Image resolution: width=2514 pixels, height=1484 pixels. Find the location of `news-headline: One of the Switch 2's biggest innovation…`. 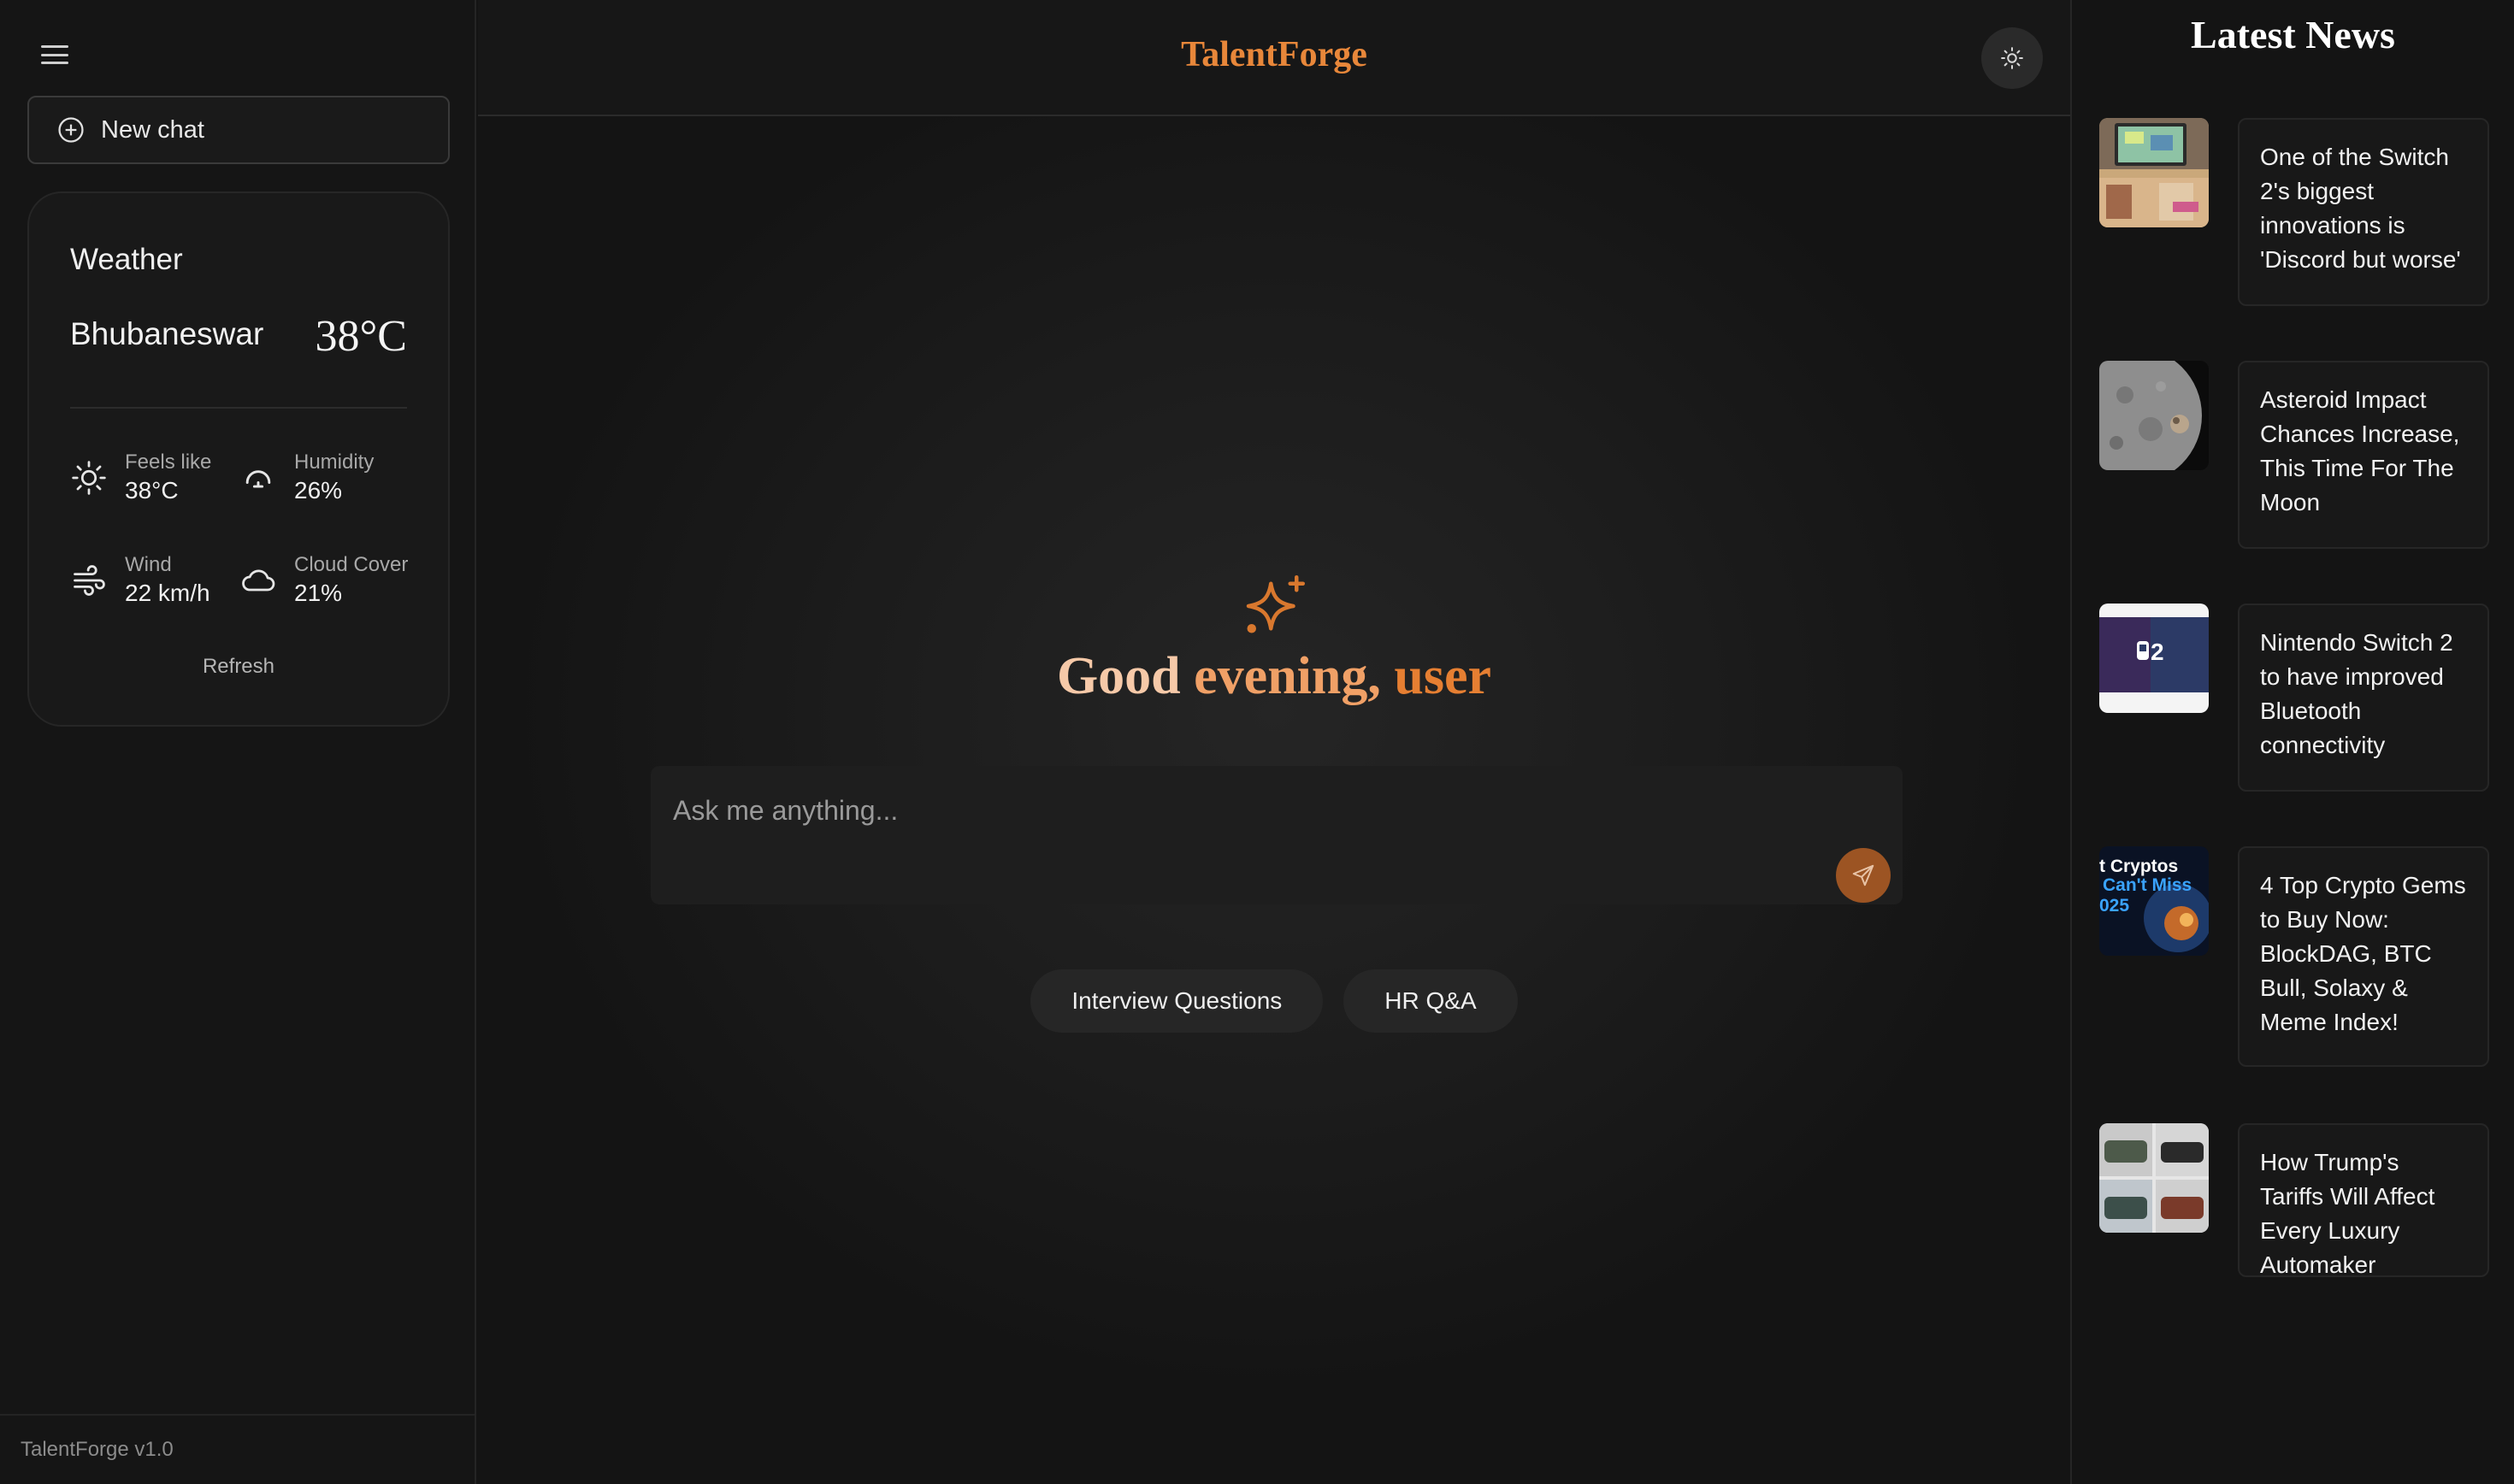

news-headline: One of the Switch 2's biggest innovation… is located at coordinates (2364, 212).